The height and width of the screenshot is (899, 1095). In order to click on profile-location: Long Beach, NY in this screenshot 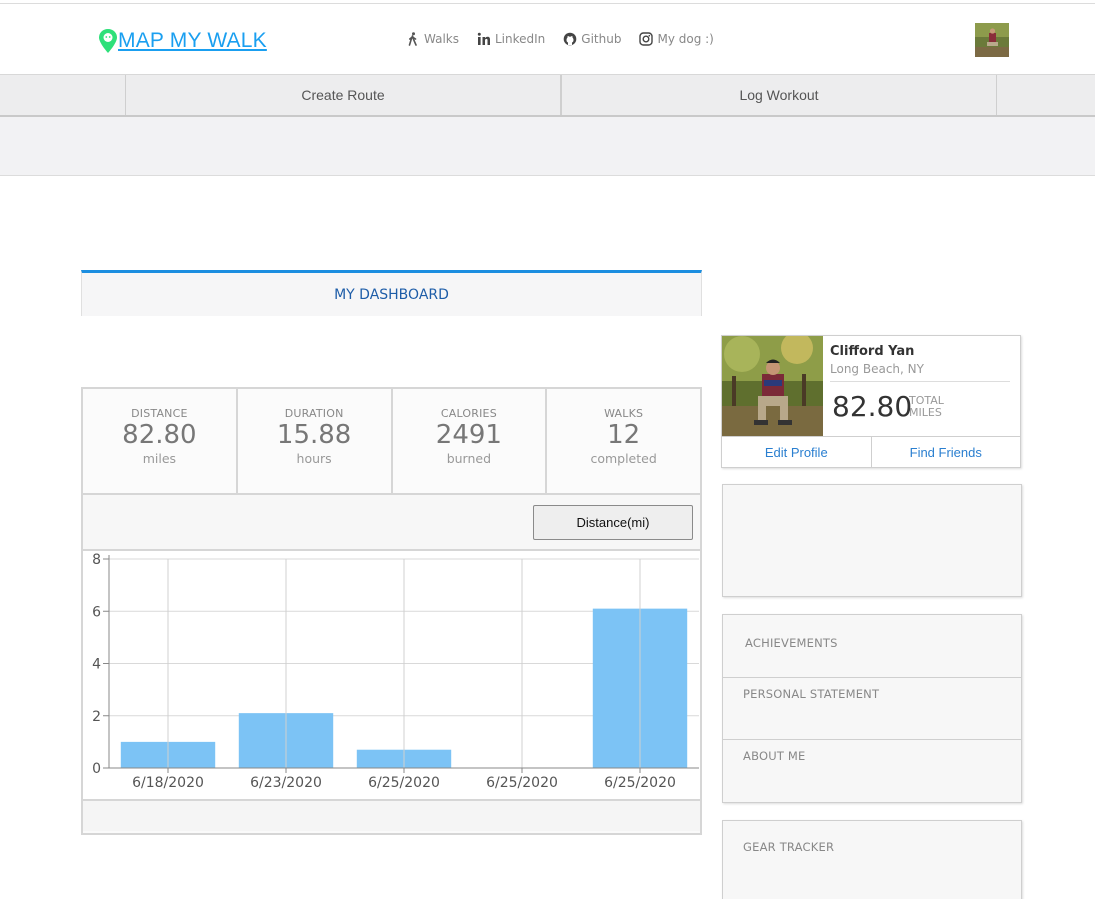, I will do `click(877, 369)`.